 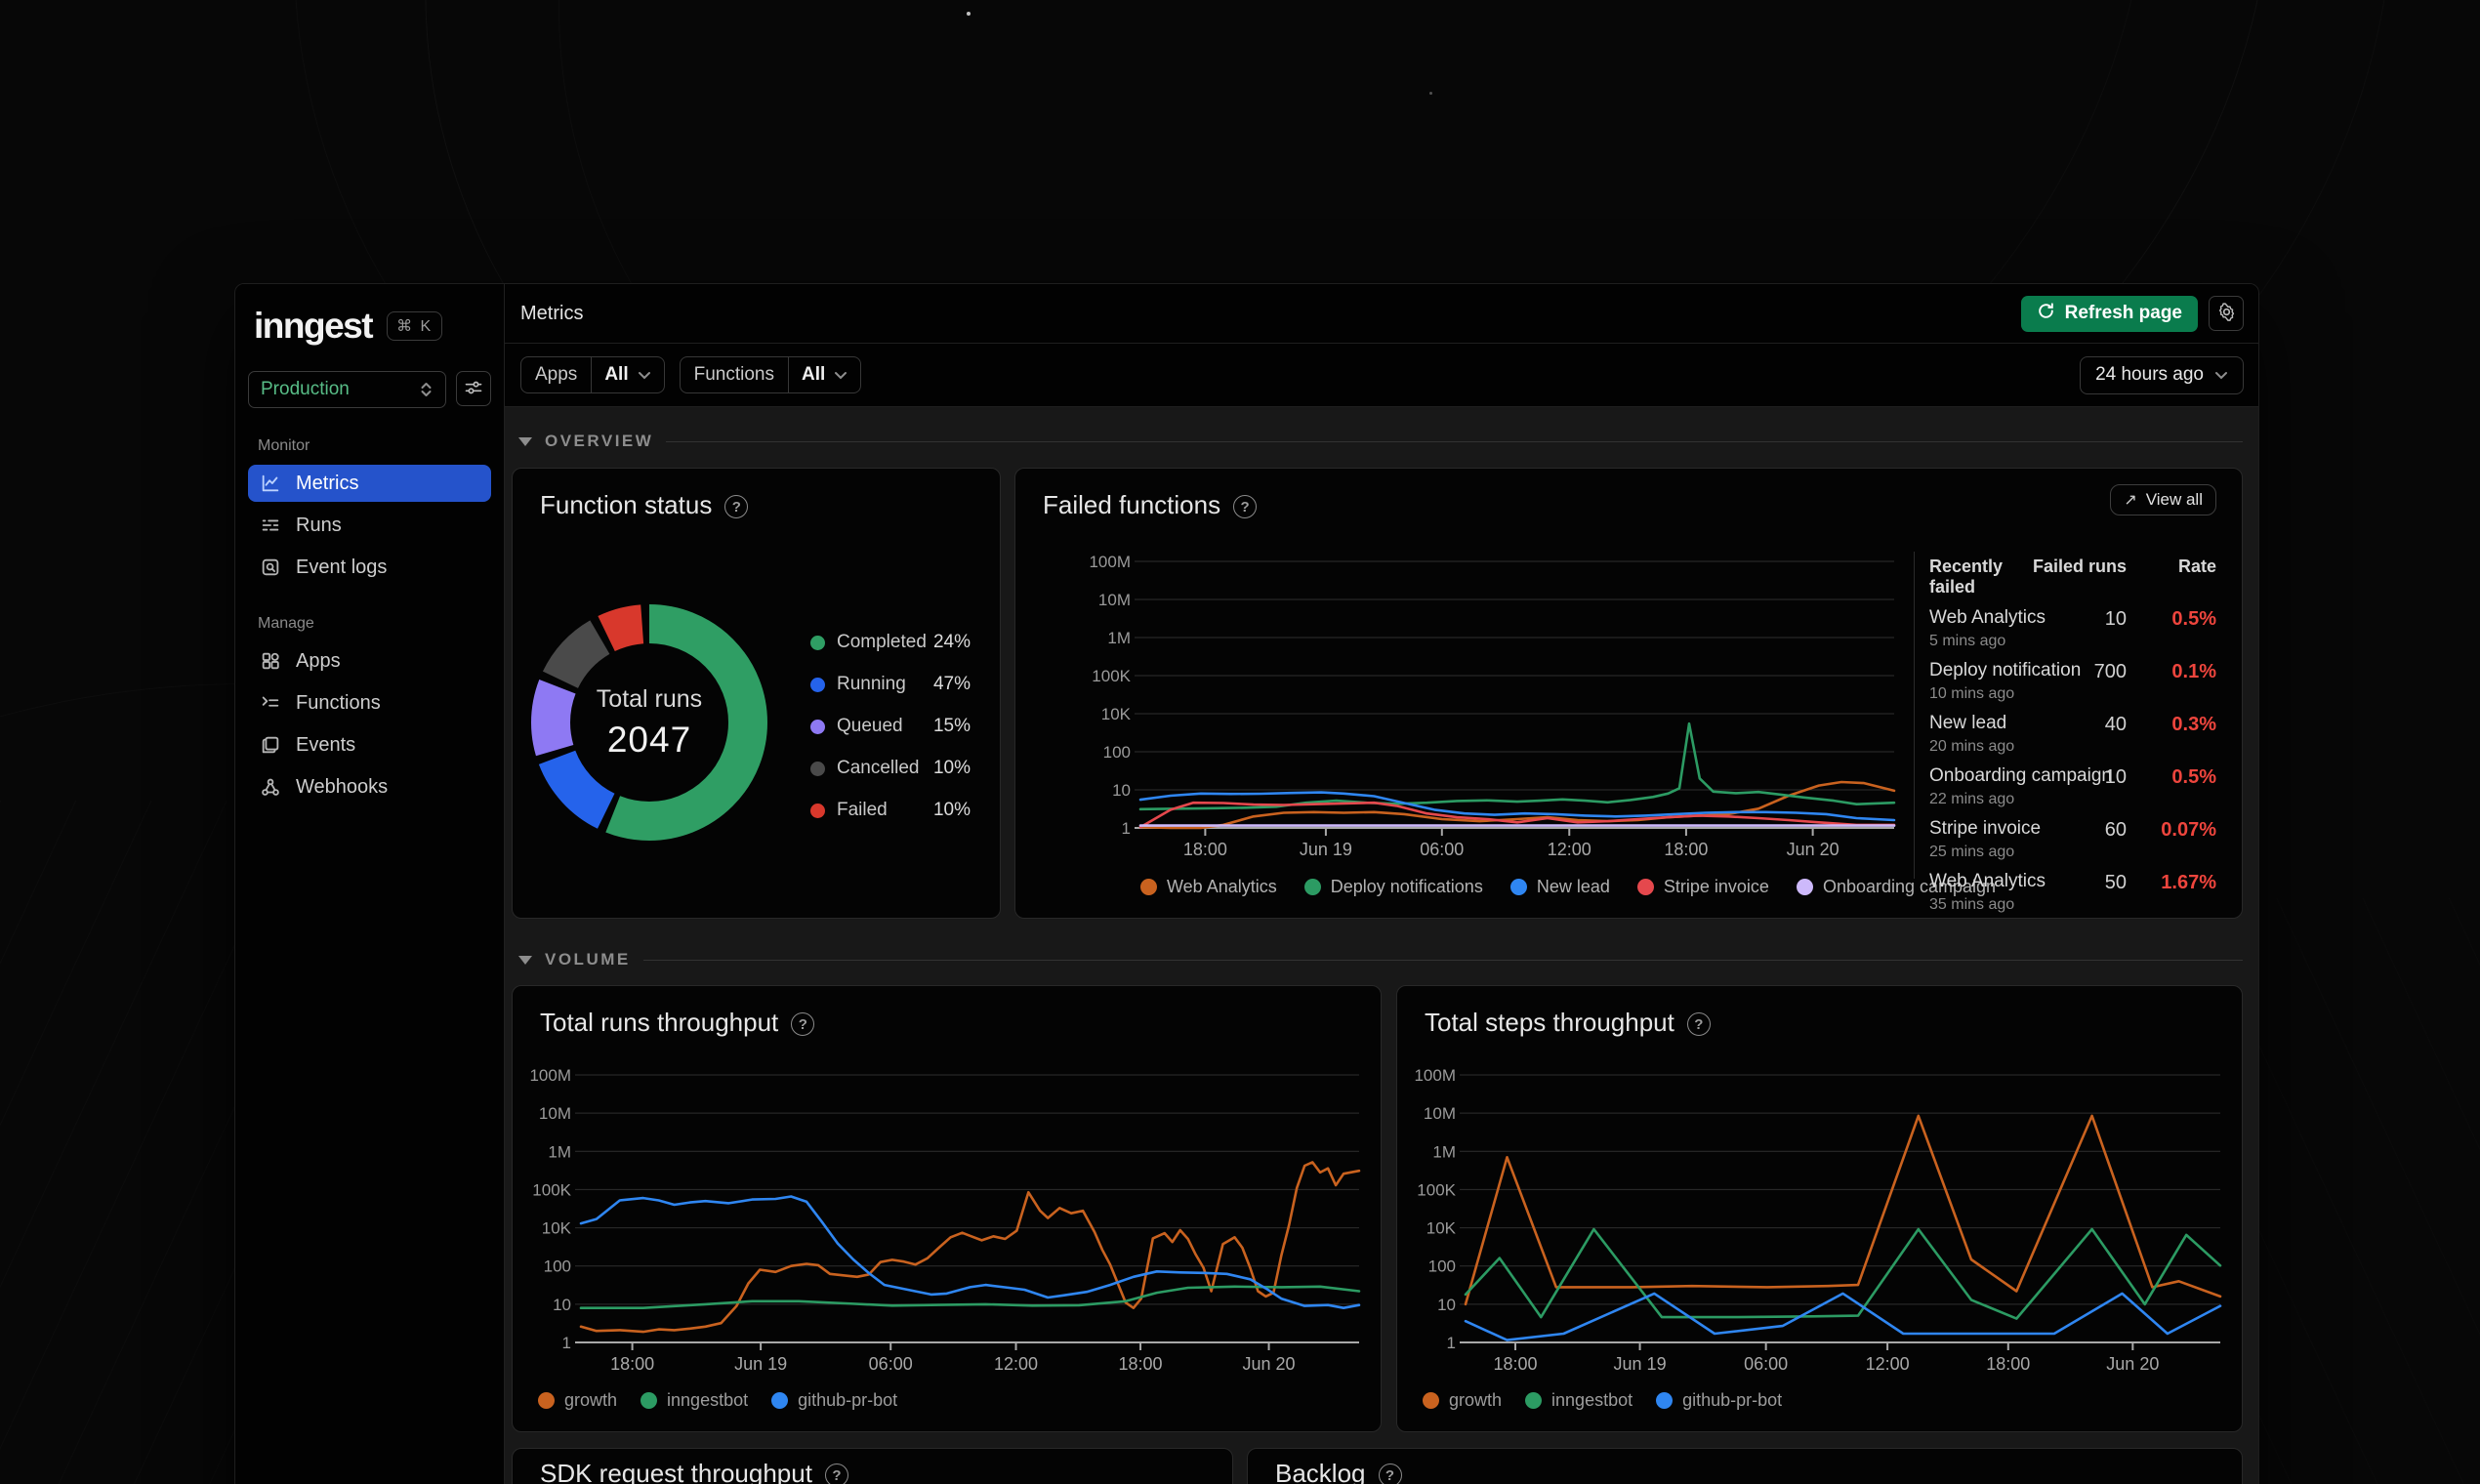 What do you see at coordinates (2072, 634) in the screenshot?
I see `table-row: Web Analytics 5 mins ago 10 0.5%` at bounding box center [2072, 634].